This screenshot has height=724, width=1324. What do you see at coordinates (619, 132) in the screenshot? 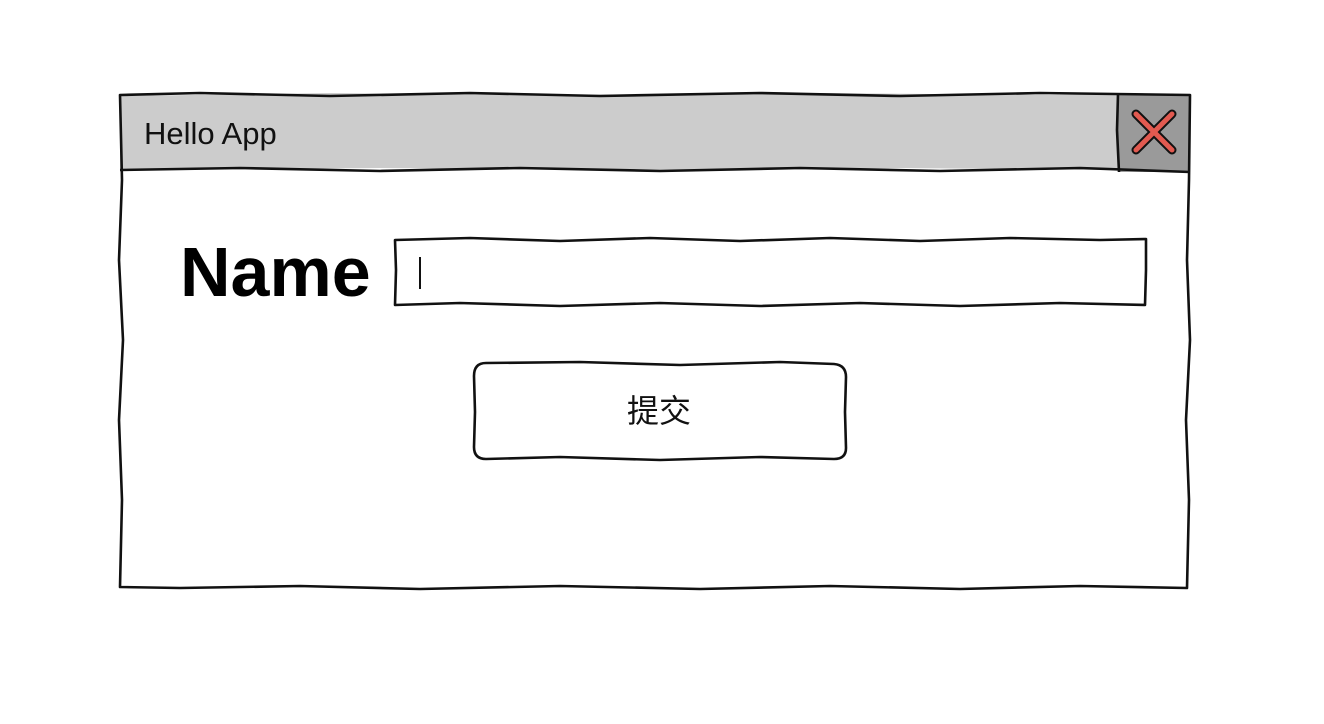
I see `title-bar: Hello App` at bounding box center [619, 132].